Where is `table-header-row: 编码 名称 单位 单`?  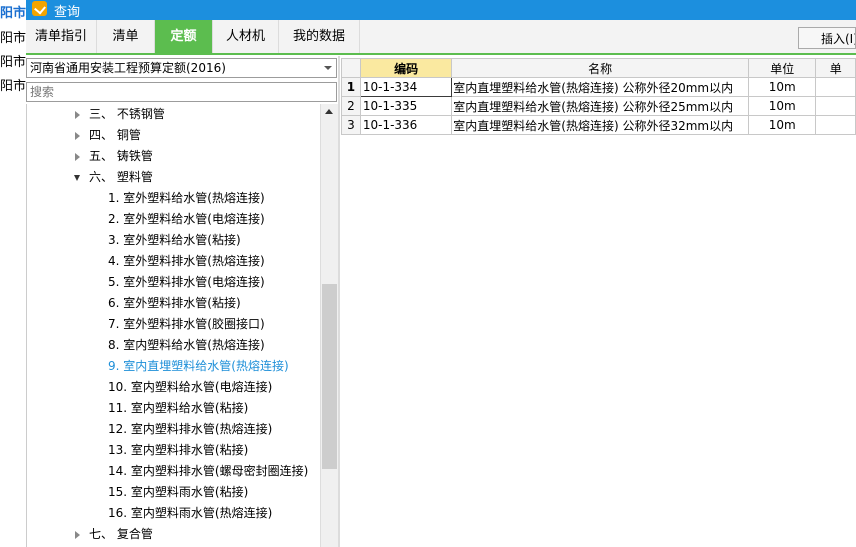 table-header-row: 编码 名称 单位 单 is located at coordinates (598, 68).